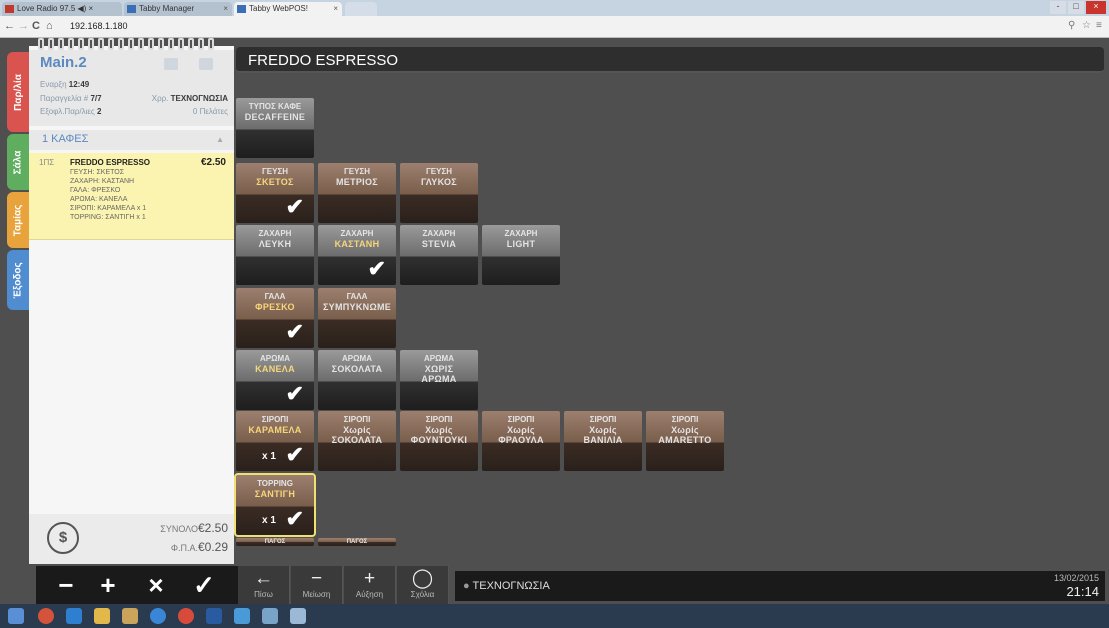 The image size is (1109, 628). What do you see at coordinates (102, 181) in the screenshot?
I see `item-modifier: ΖΑΧΑΡΗ: ΚΑΣΤΑΝΗ` at bounding box center [102, 181].